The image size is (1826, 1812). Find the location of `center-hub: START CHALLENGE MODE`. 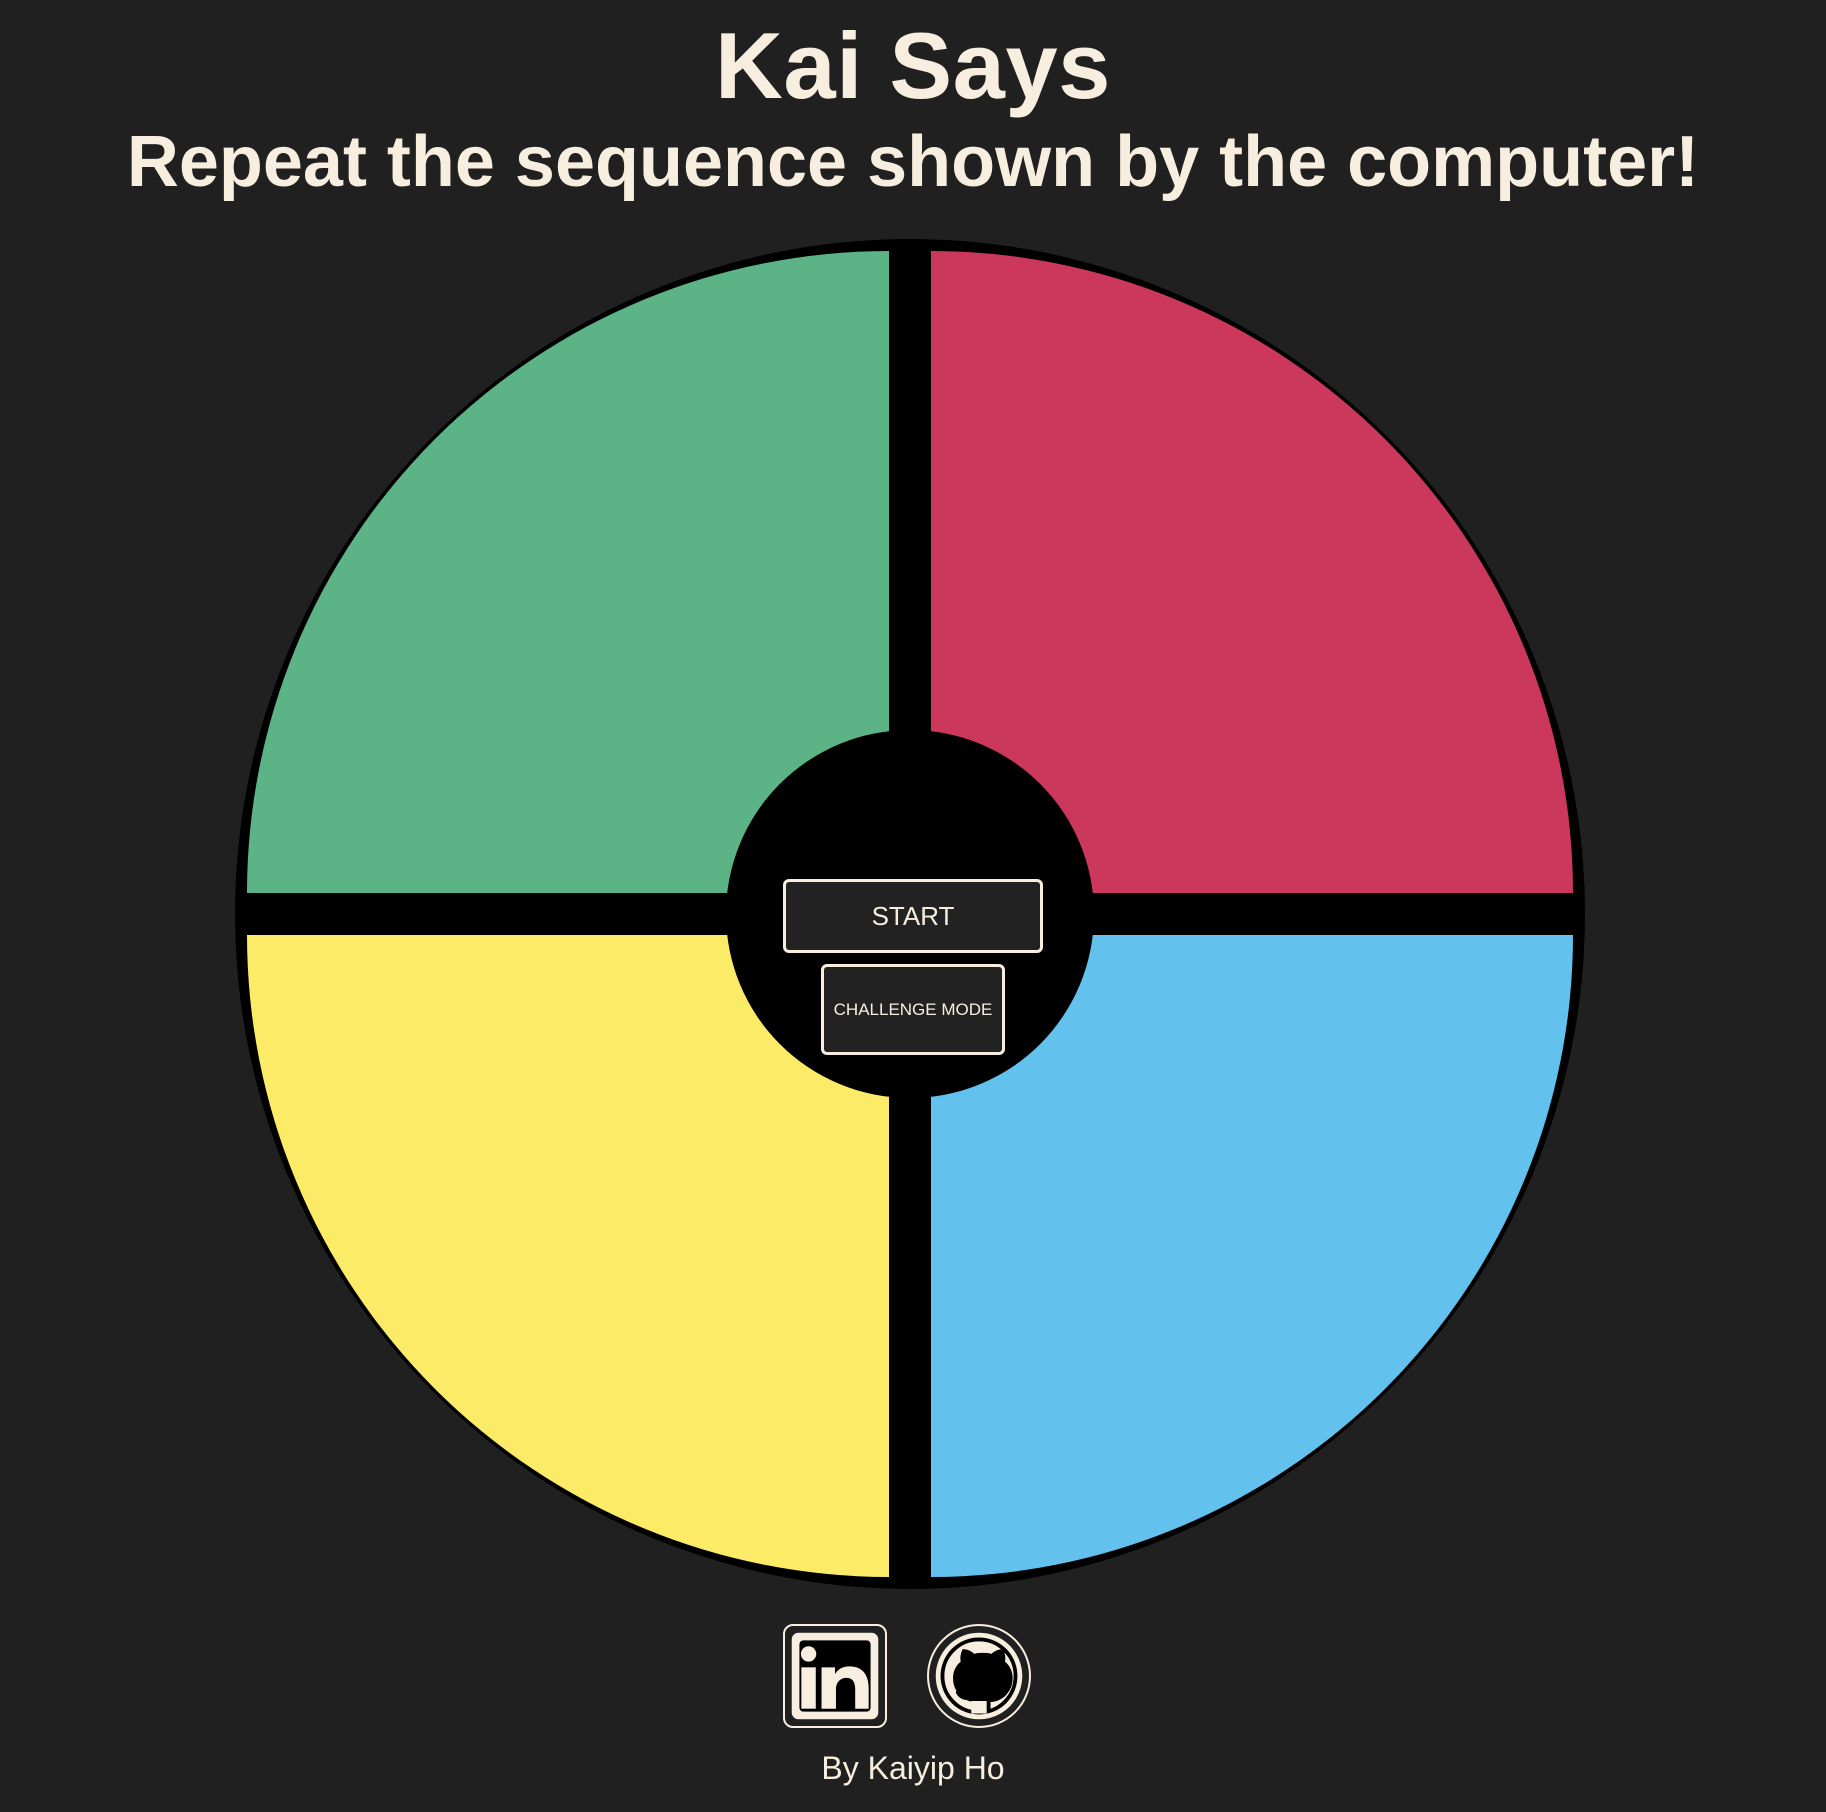

center-hub: START CHALLENGE MODE is located at coordinates (910, 914).